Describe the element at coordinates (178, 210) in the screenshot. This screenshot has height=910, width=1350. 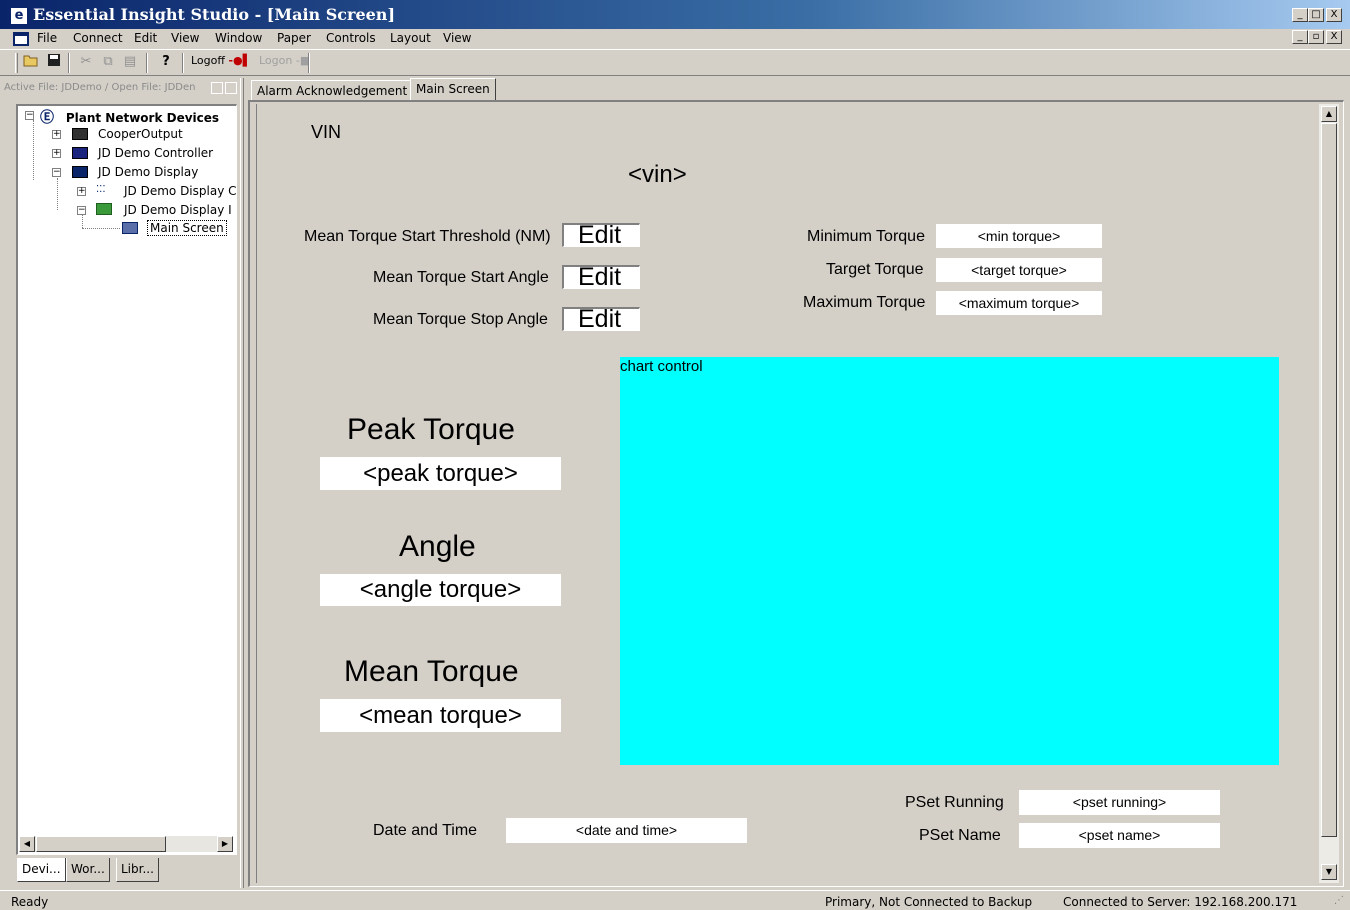
I see `tree-item-jd-demo-display-i: JD Demo Display I` at that location.